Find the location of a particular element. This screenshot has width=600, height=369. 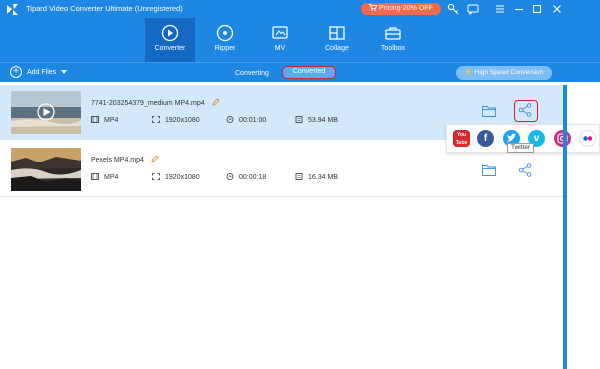

menu-icon is located at coordinates (500, 9).